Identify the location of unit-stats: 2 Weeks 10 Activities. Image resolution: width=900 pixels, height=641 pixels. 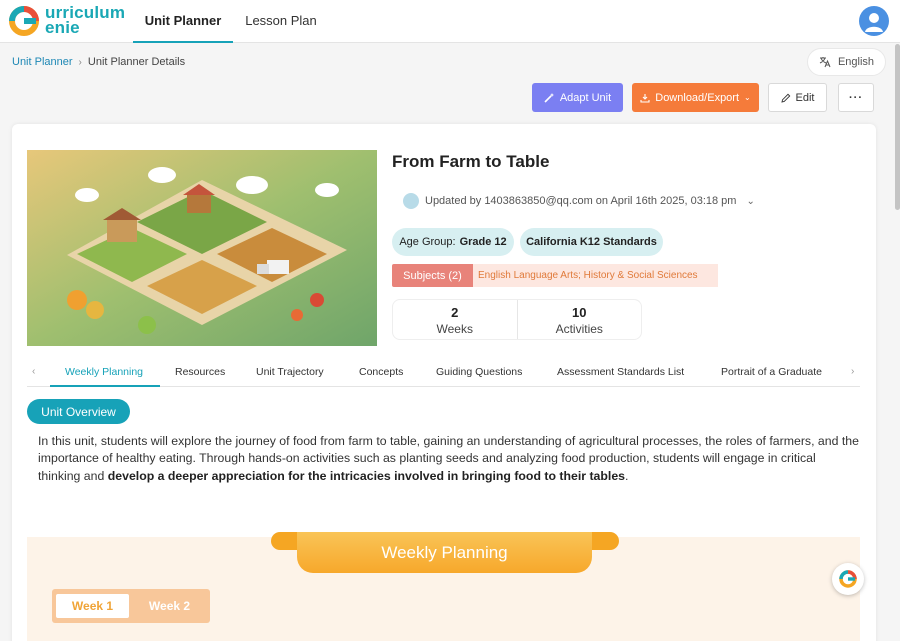
(517, 319).